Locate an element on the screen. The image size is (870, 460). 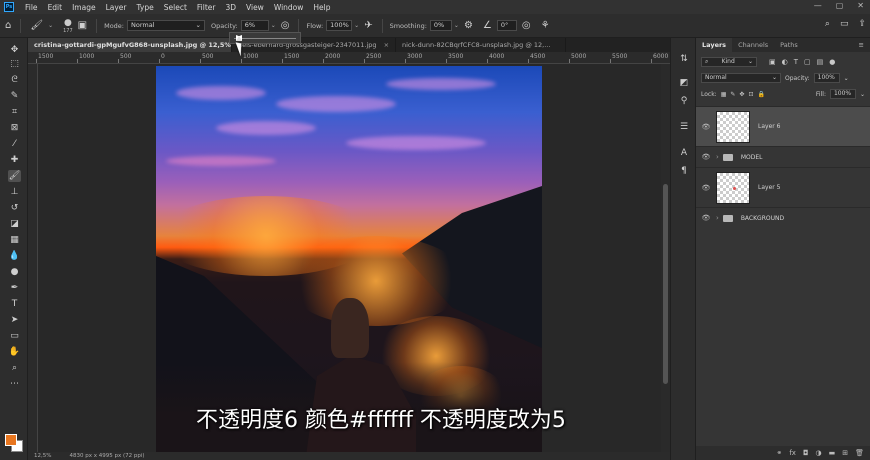
blend-mode-select: Normal ⌄ is located at coordinates (741, 78).